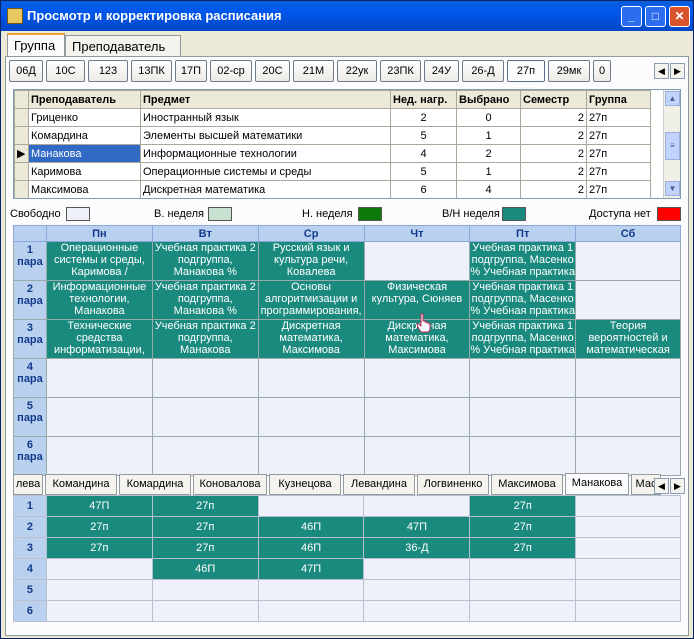  I want to click on table-cell: Комардина, so click(84, 135).